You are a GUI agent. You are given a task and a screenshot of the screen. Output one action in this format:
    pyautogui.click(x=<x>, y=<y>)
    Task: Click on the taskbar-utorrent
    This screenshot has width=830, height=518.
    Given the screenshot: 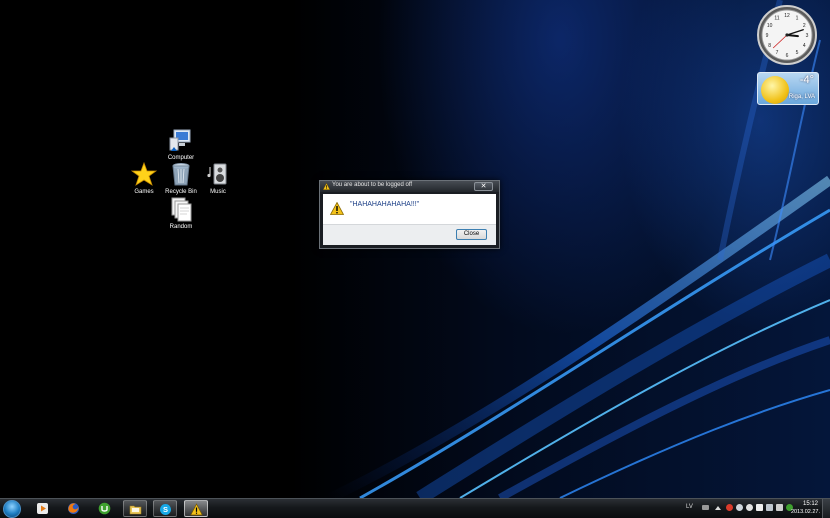 What is the action you would take?
    pyautogui.click(x=105, y=508)
    